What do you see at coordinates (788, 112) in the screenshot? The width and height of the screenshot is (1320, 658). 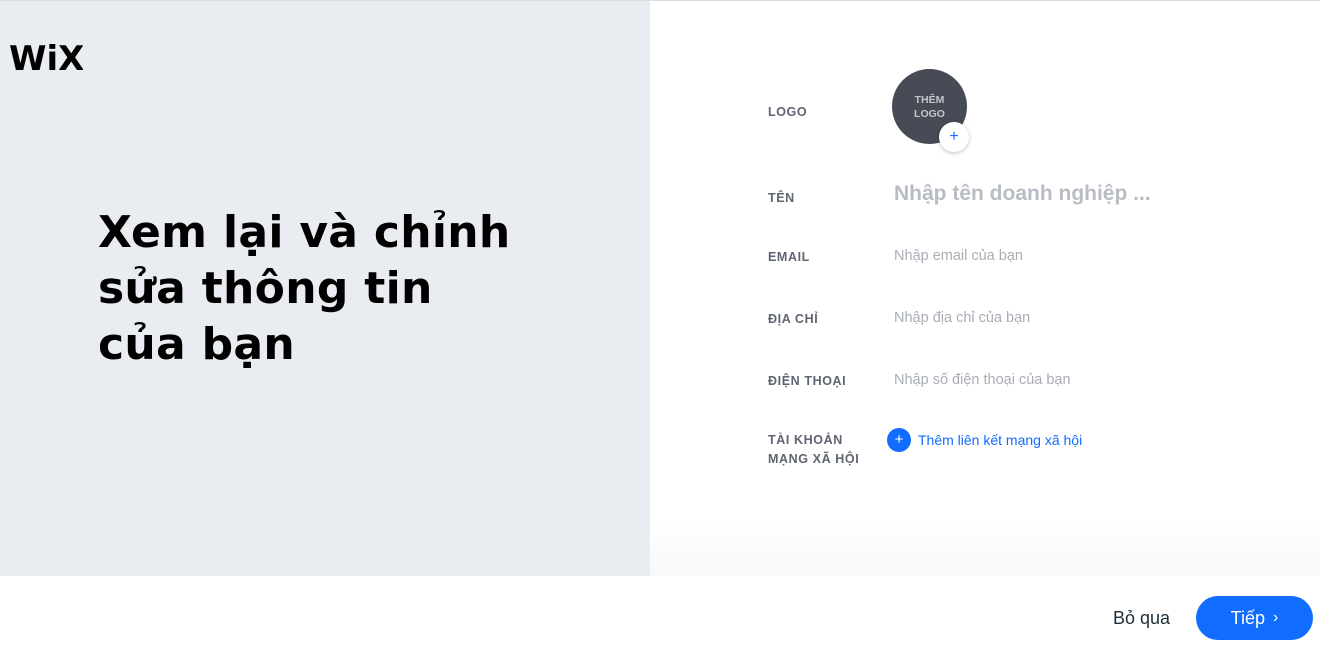 I see `logo-label: LOGO` at bounding box center [788, 112].